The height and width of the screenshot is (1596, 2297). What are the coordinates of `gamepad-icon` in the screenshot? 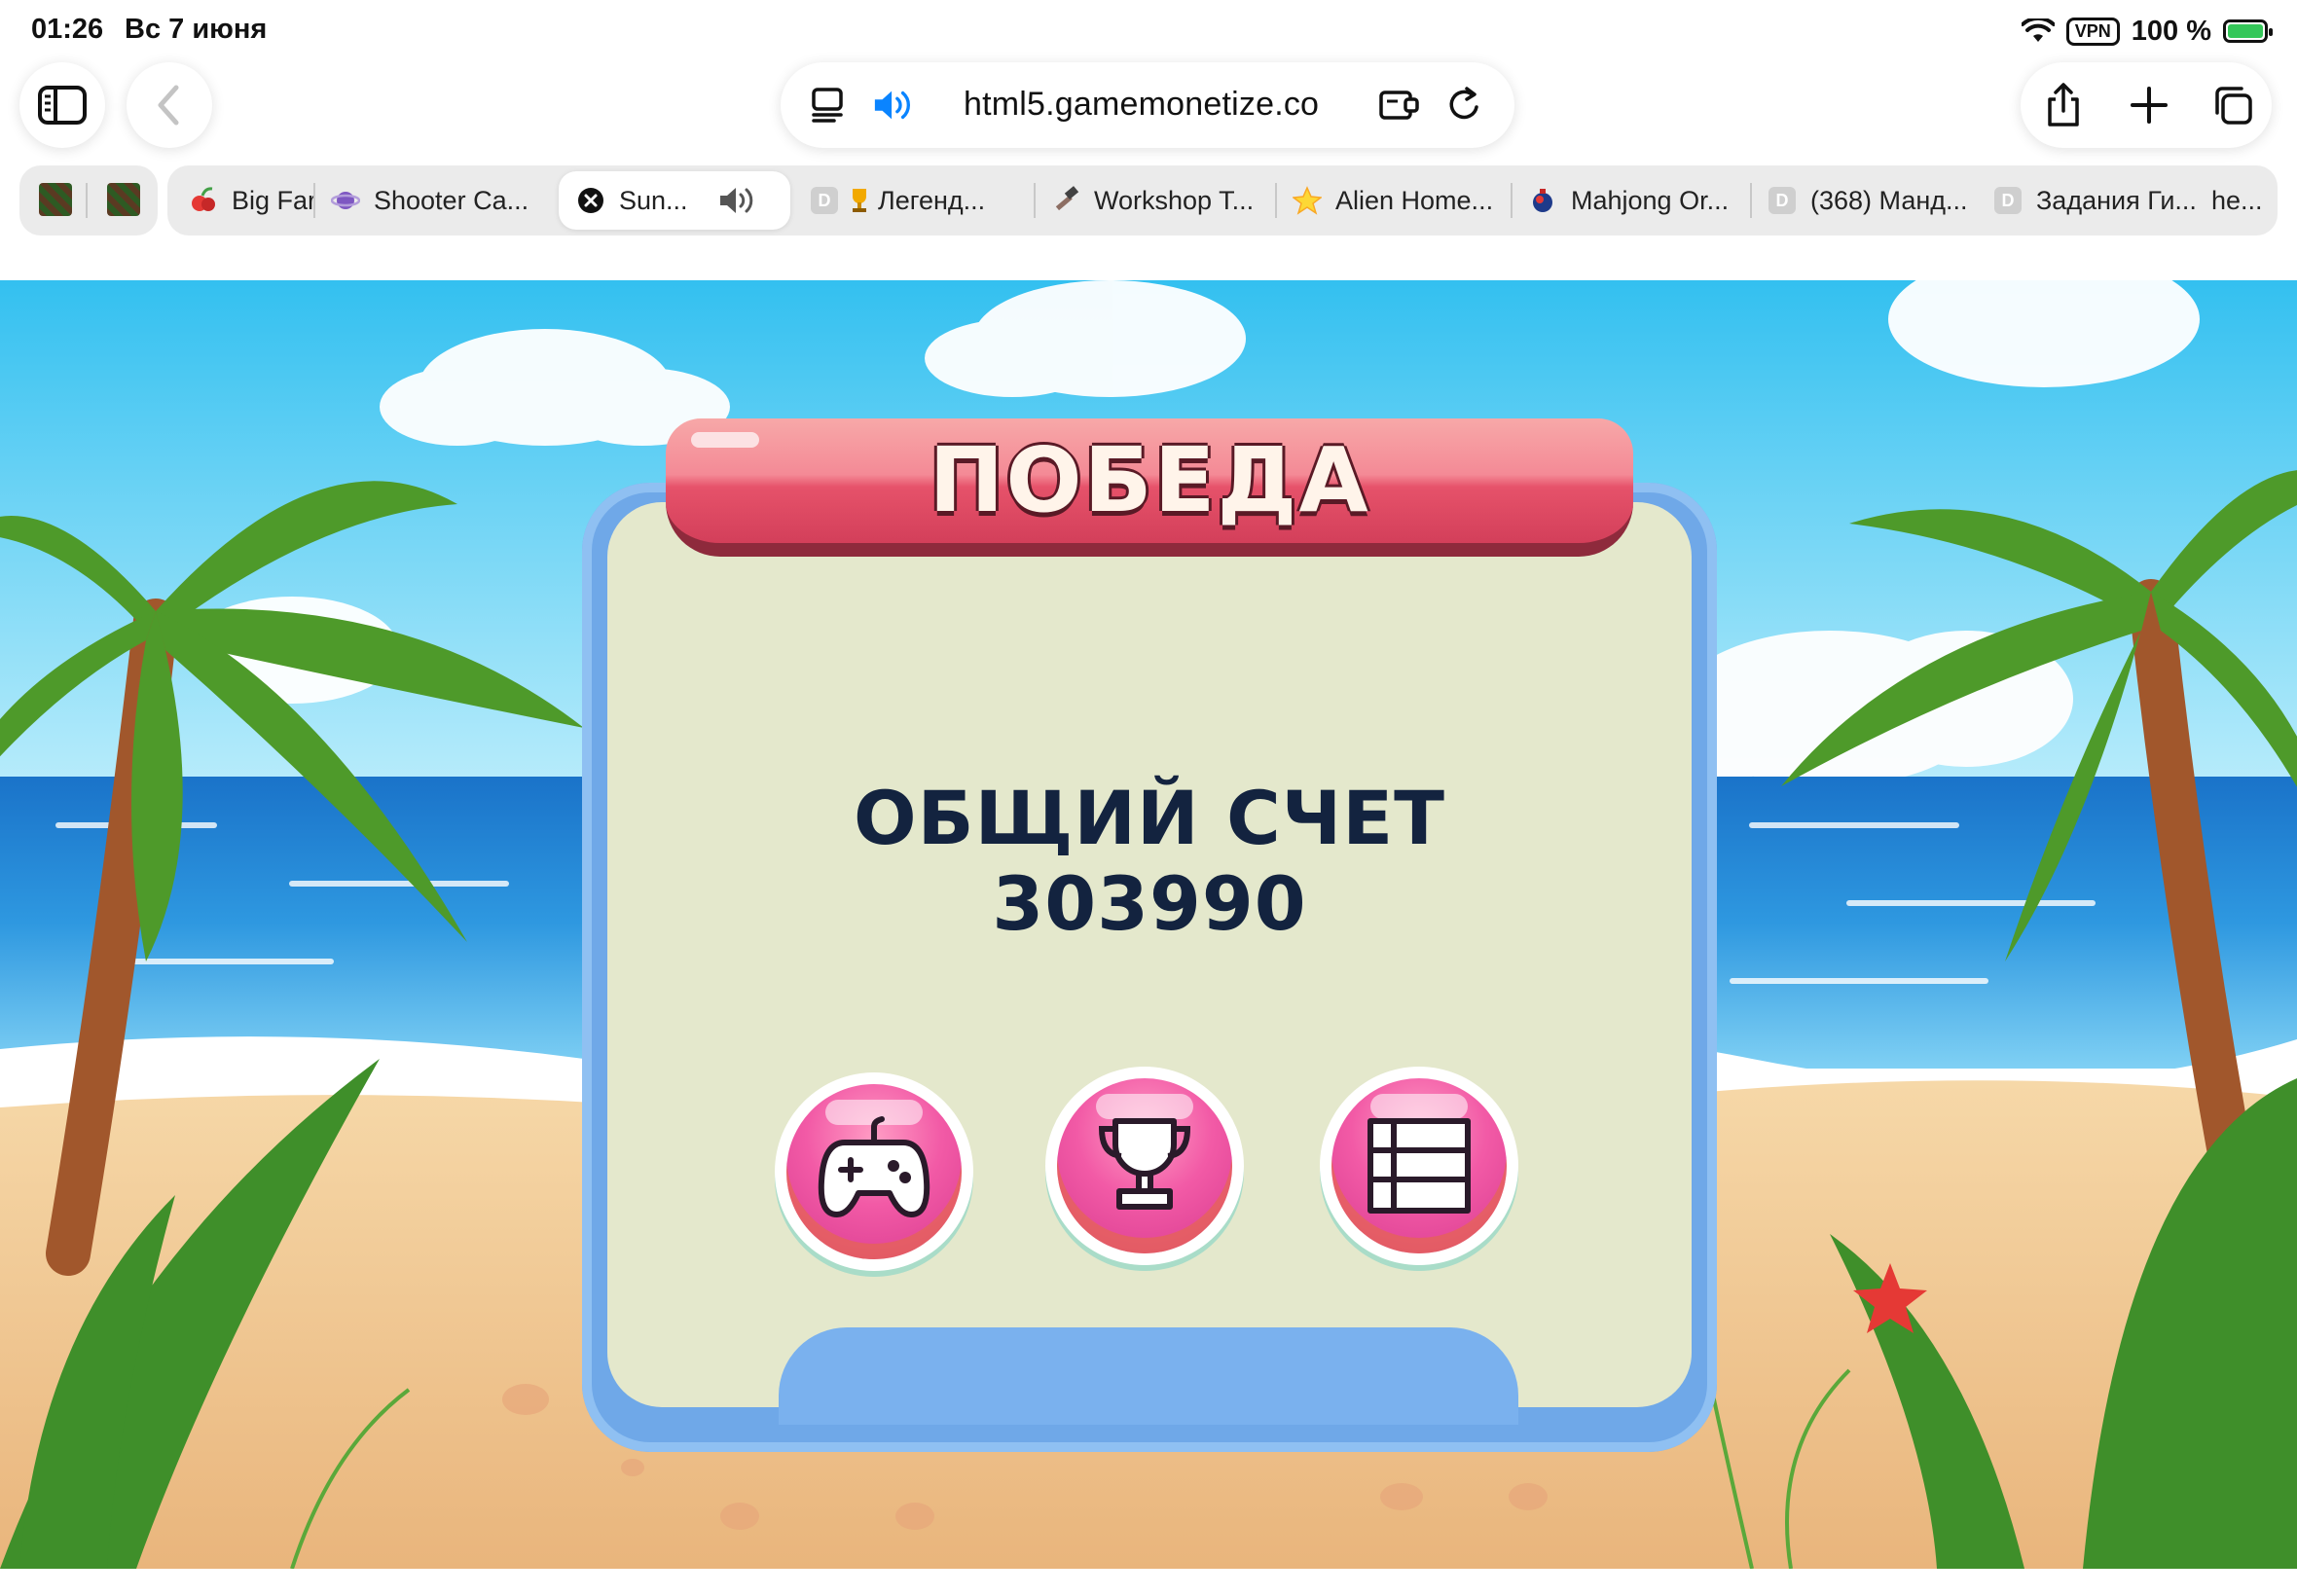 It's located at (874, 1166).